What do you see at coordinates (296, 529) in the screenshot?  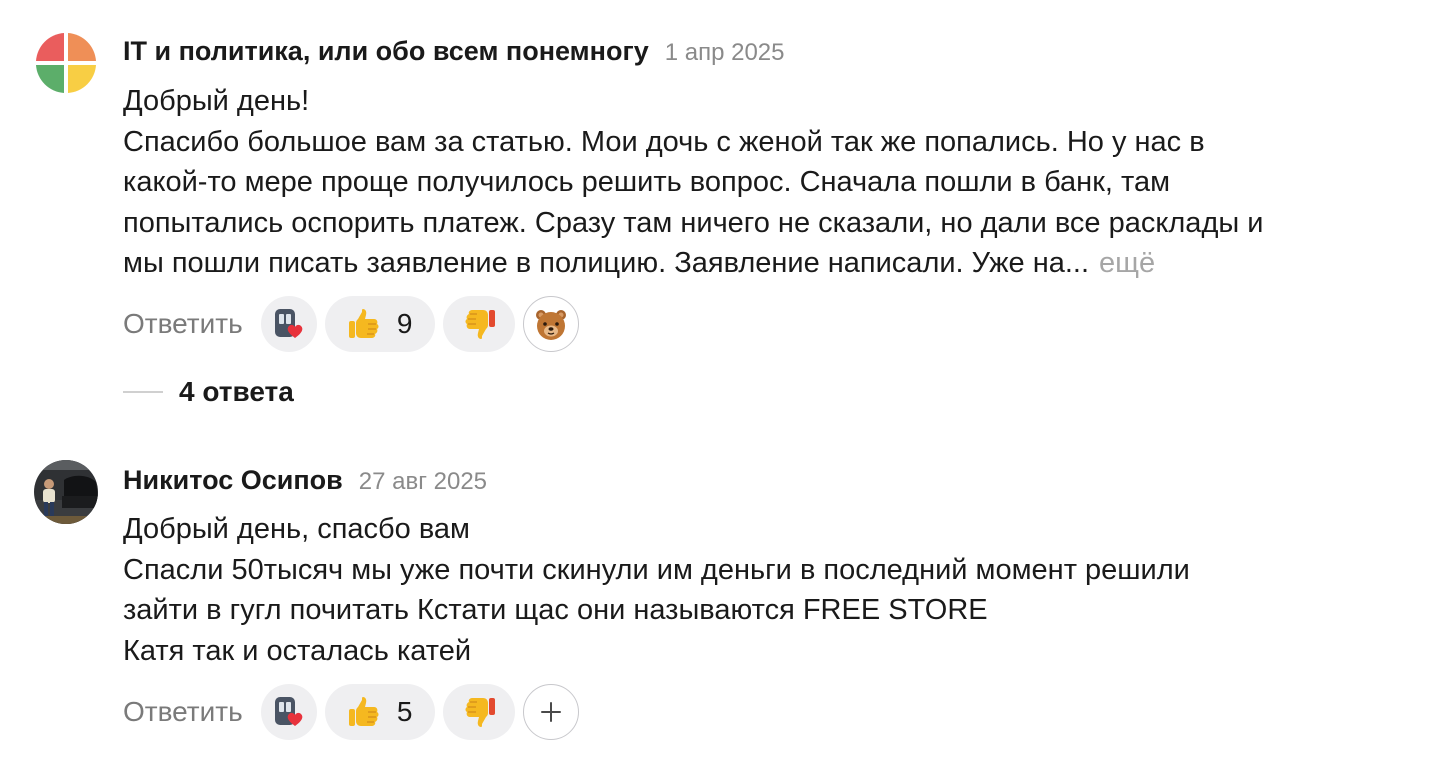 I see `comment-line: Добрый день, спасбо вам` at bounding box center [296, 529].